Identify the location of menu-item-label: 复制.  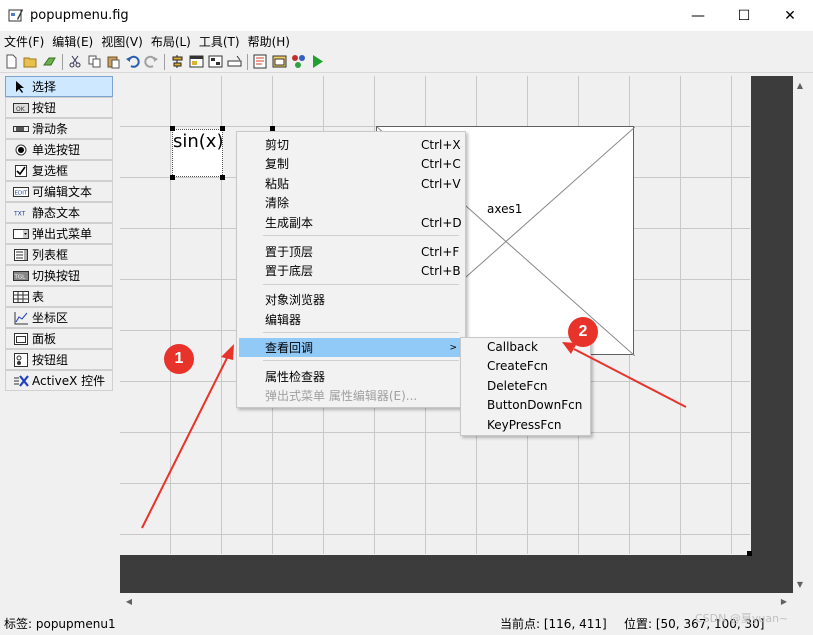
(277, 164).